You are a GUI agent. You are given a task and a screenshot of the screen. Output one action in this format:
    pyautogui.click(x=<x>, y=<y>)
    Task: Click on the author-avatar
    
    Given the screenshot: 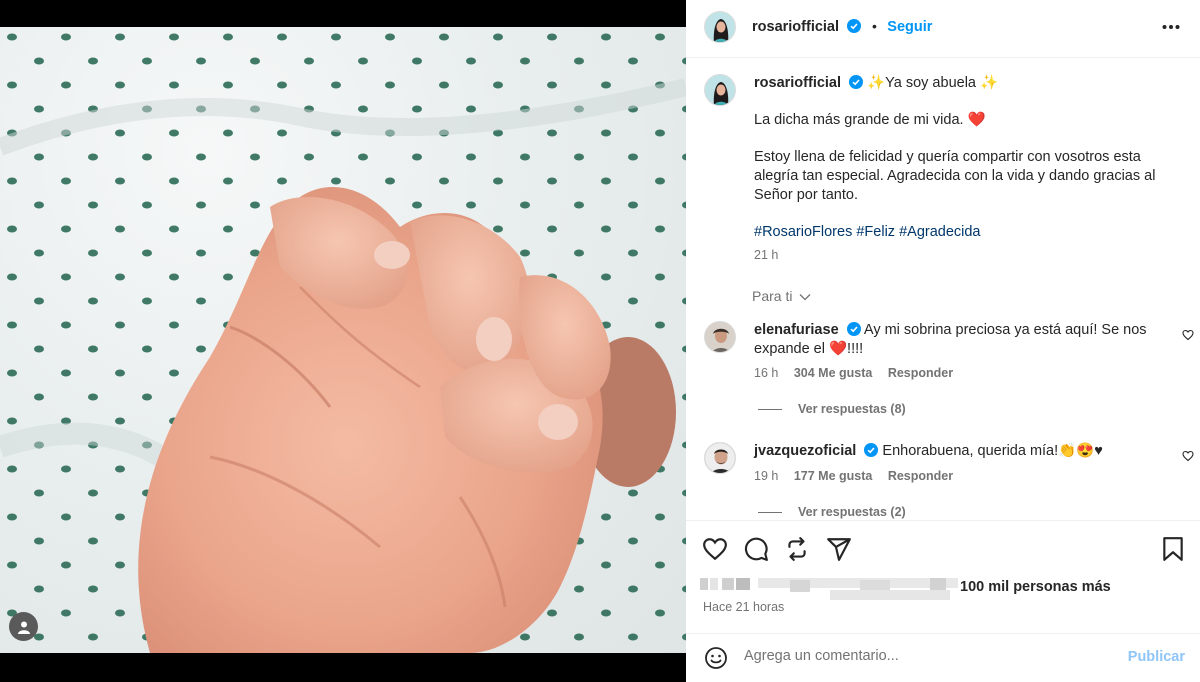 What is the action you would take?
    pyautogui.click(x=720, y=27)
    